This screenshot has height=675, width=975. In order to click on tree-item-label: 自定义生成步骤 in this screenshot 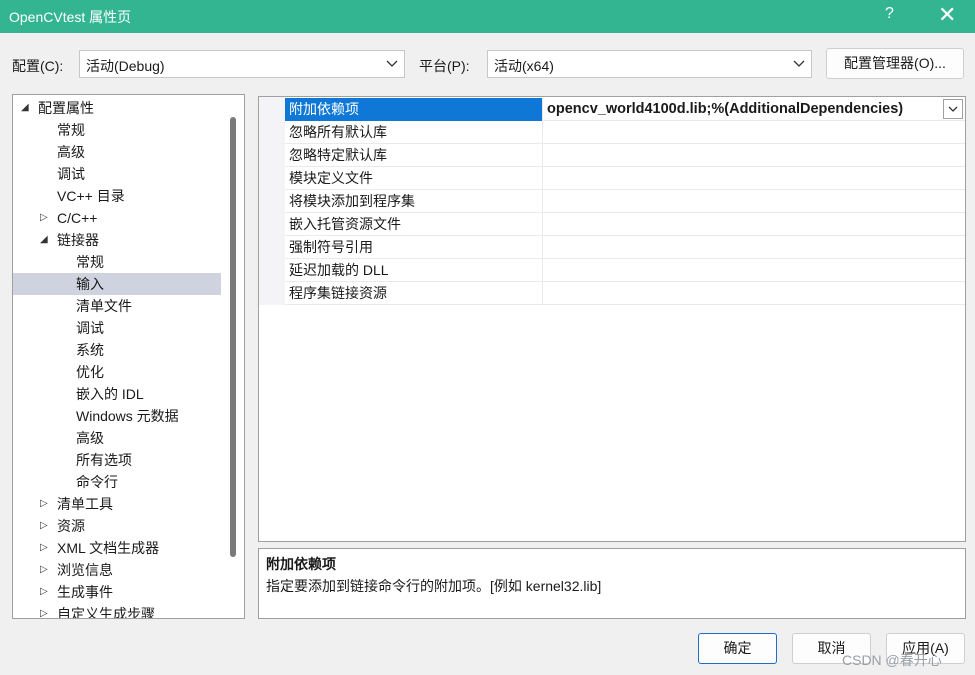, I will do `click(106, 612)`.